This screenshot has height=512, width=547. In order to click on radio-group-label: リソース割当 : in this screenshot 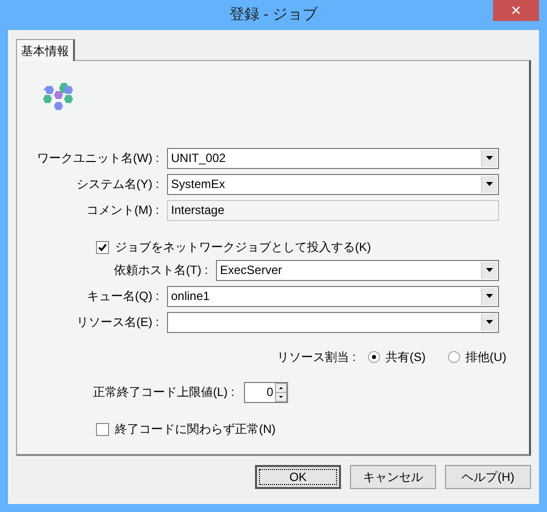, I will do `click(316, 357)`.